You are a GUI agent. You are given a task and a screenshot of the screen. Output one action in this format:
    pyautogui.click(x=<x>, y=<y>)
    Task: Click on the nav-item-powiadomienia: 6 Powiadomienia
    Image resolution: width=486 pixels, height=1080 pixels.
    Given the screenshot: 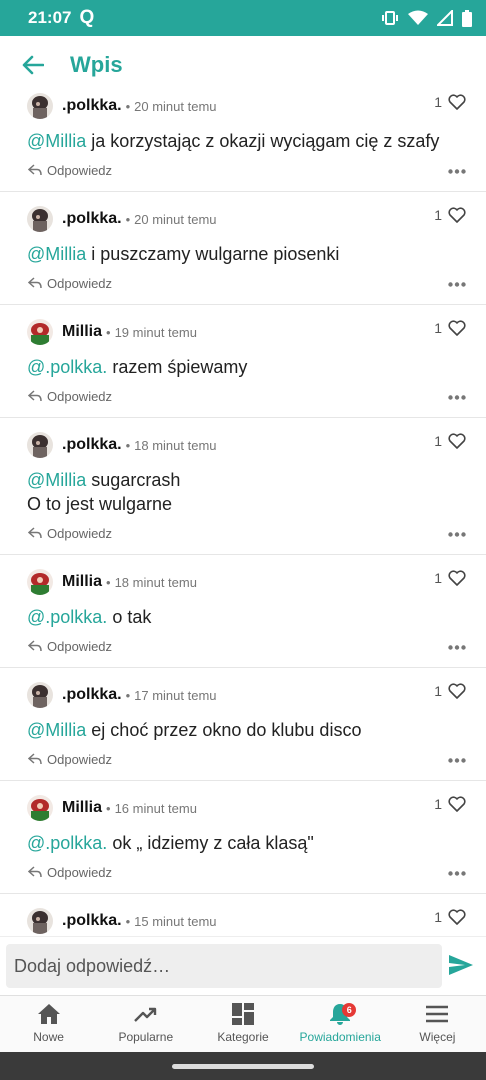 What is the action you would take?
    pyautogui.click(x=340, y=1024)
    